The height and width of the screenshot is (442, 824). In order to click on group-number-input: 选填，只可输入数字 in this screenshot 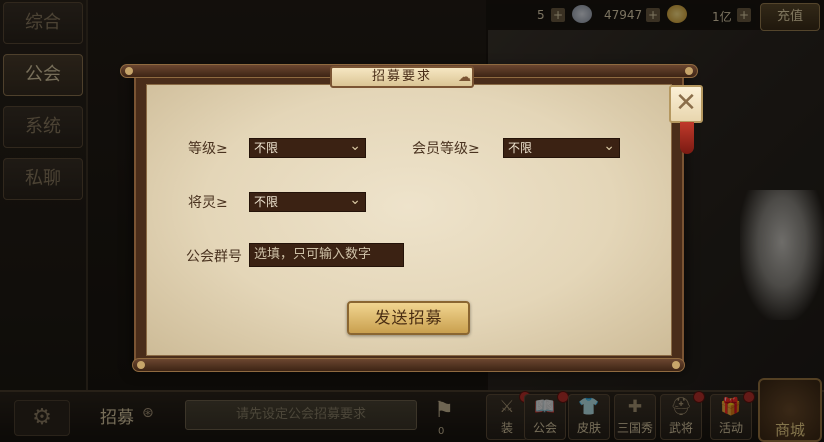, I will do `click(326, 255)`.